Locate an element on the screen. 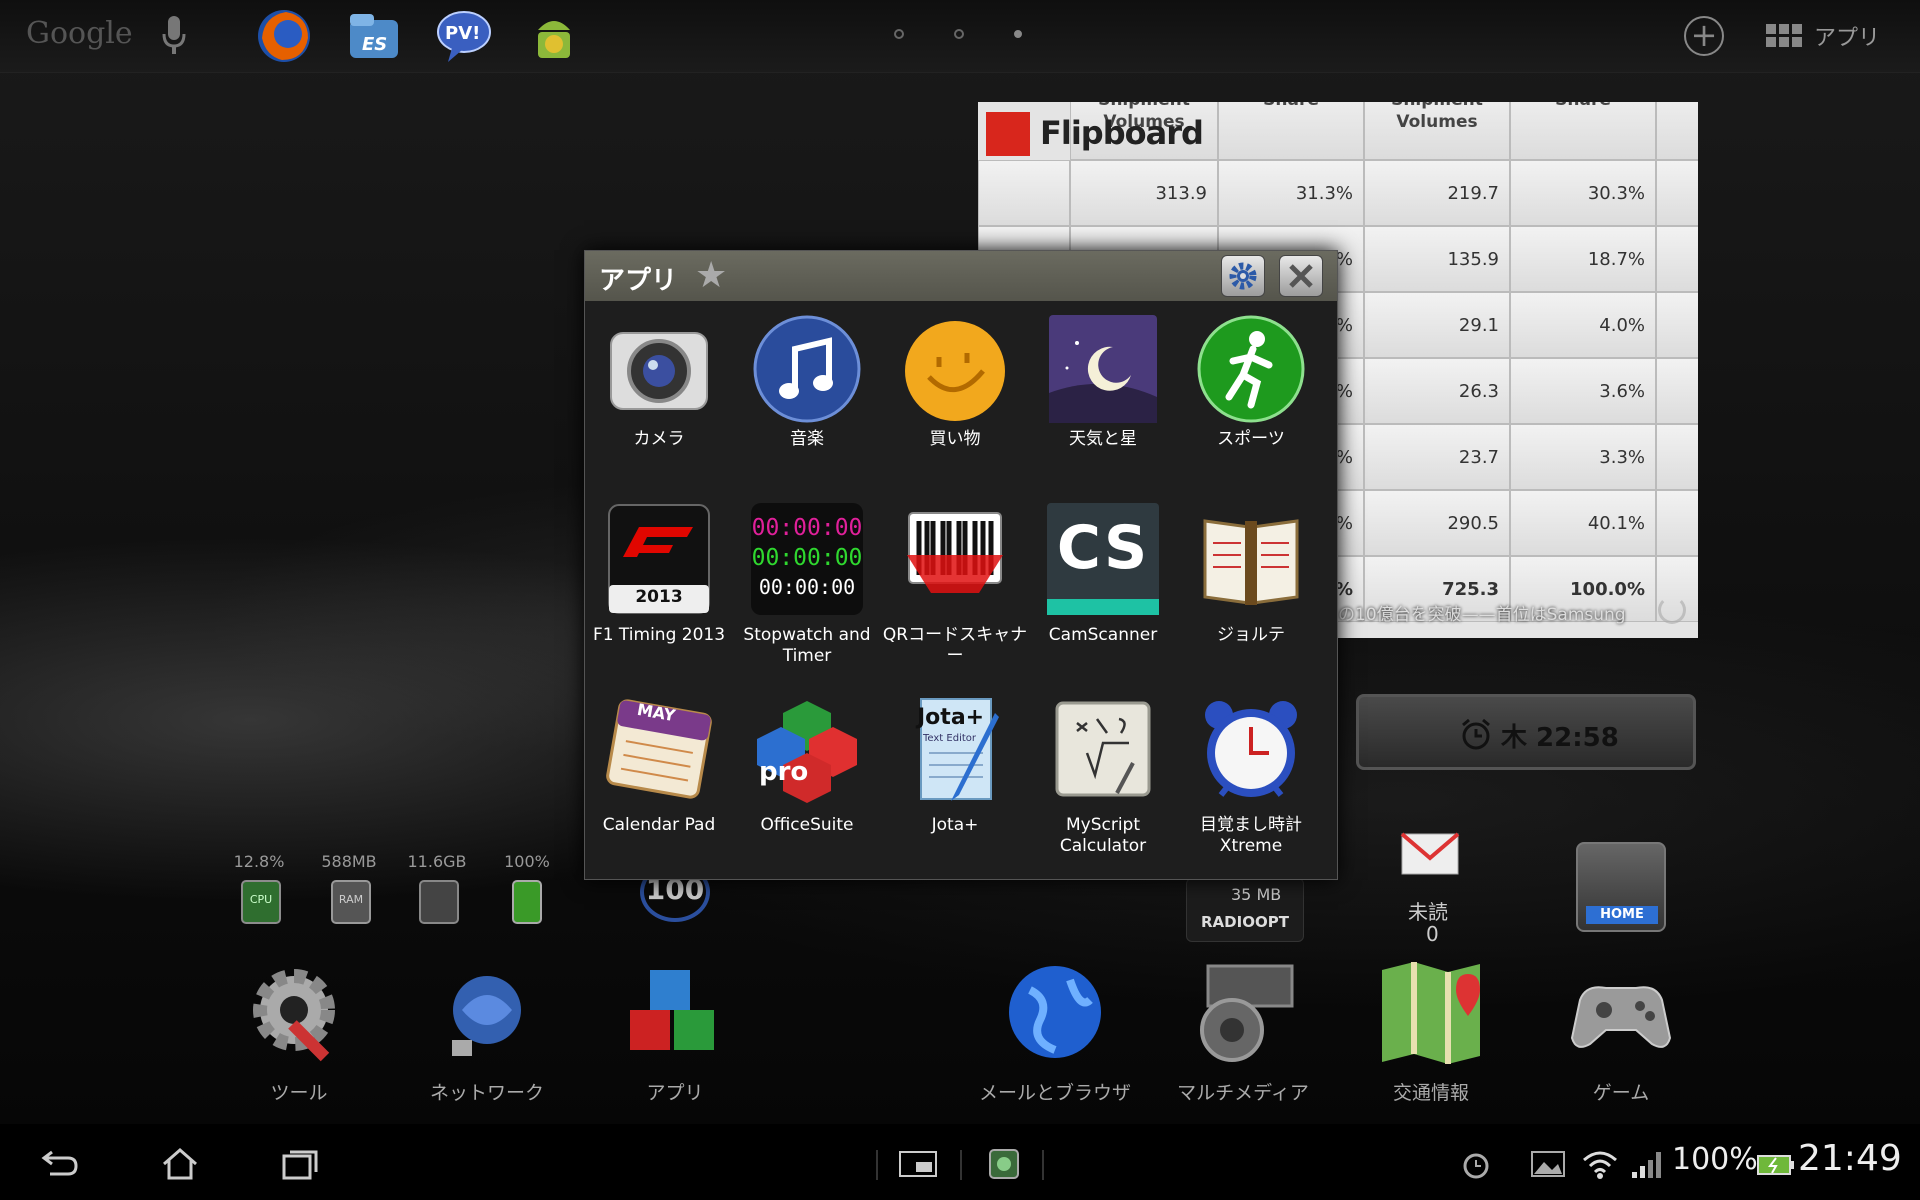 The height and width of the screenshot is (1200, 1920). app-calendar-pad: MAY Calendar Pad is located at coordinates (659, 780).